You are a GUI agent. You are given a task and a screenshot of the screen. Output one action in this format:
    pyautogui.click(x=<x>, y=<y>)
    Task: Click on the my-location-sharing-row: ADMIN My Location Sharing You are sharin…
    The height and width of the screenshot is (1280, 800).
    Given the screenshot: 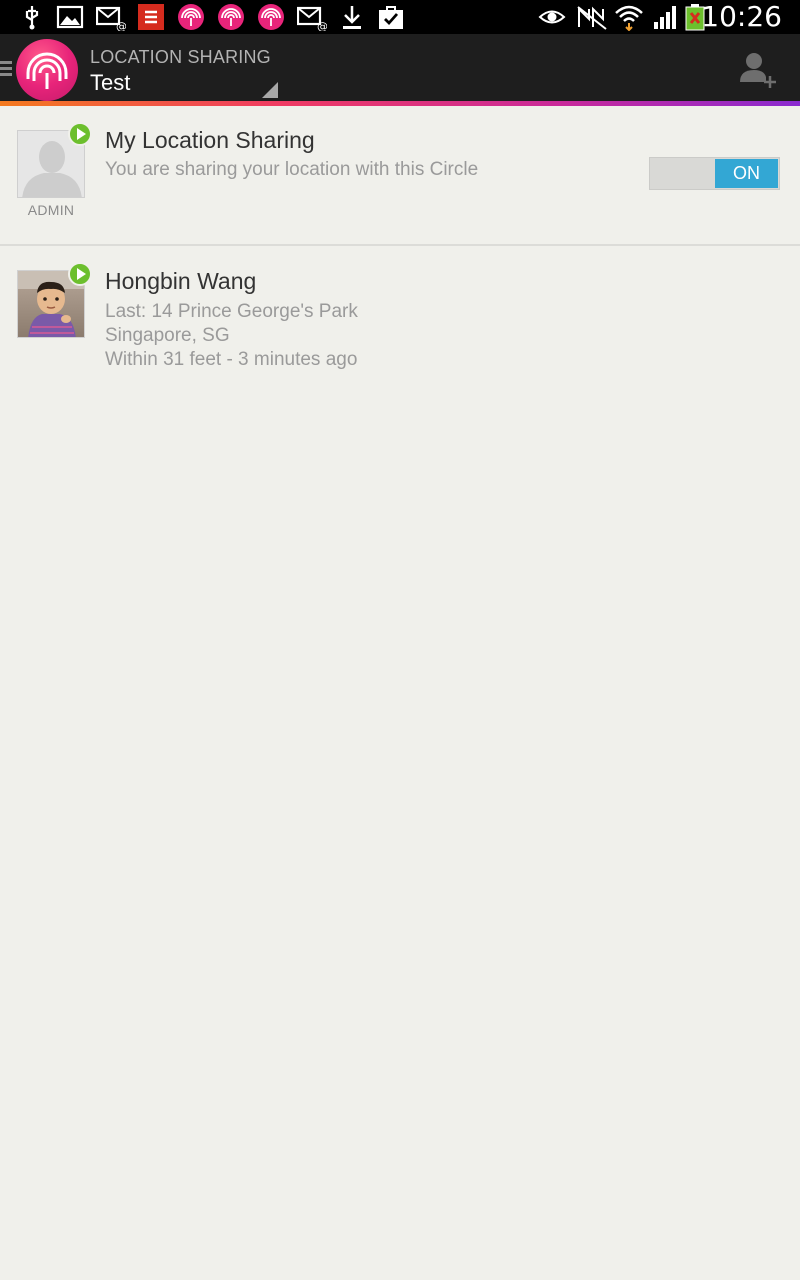 What is the action you would take?
    pyautogui.click(x=400, y=175)
    